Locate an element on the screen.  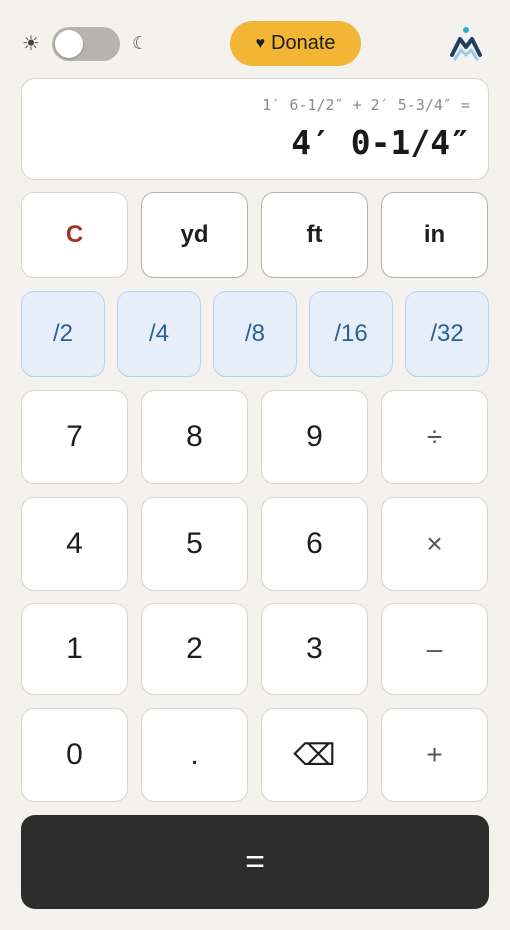
expression-text: 1′ 6-1/2″ + 2′ 5-3/4″ = is located at coordinates (366, 105).